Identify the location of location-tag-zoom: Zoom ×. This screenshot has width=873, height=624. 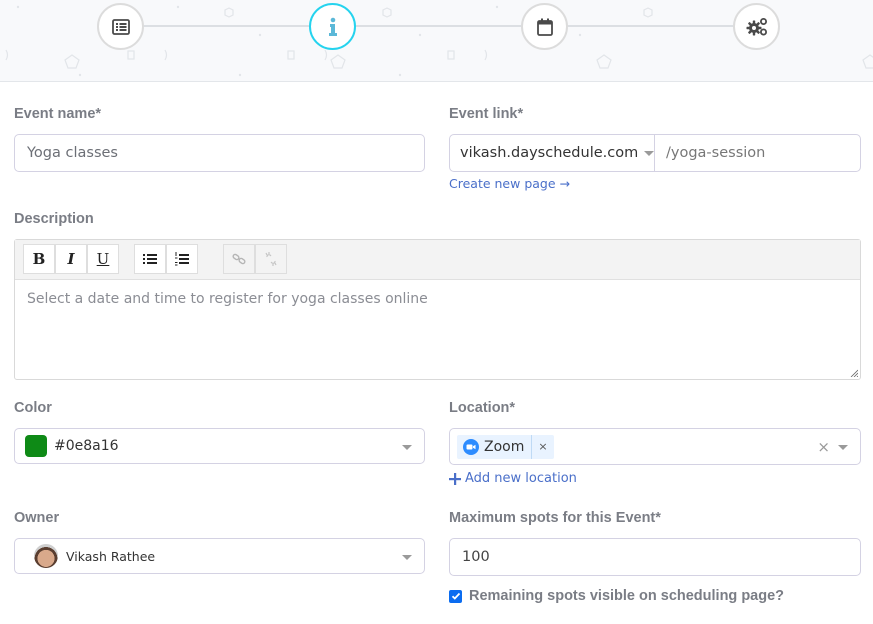
(505, 446).